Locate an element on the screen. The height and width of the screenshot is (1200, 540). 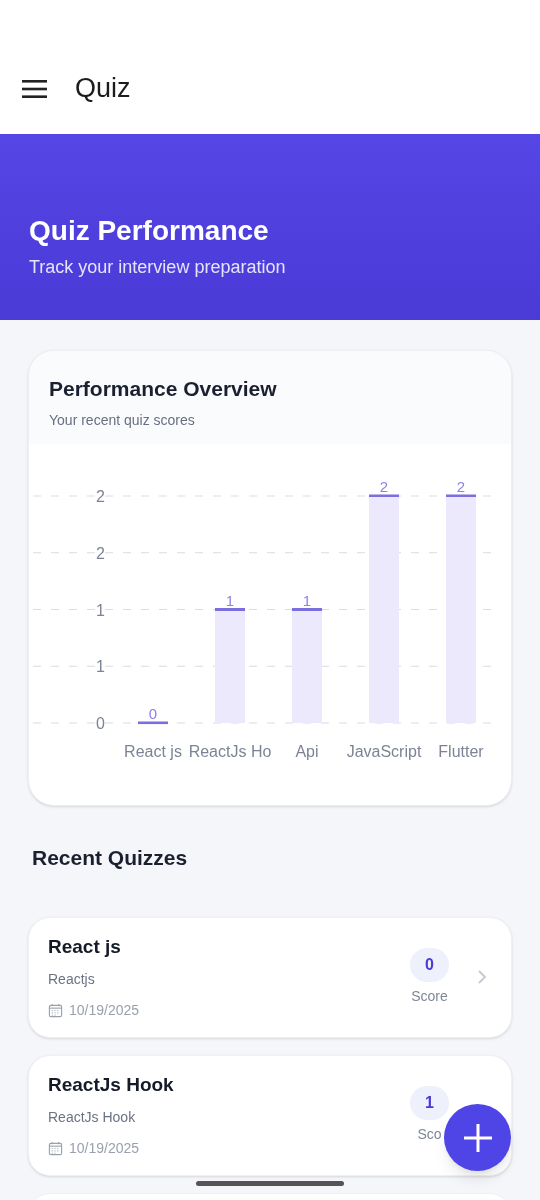
quiz-subtitle: Reactjs is located at coordinates (72, 980).